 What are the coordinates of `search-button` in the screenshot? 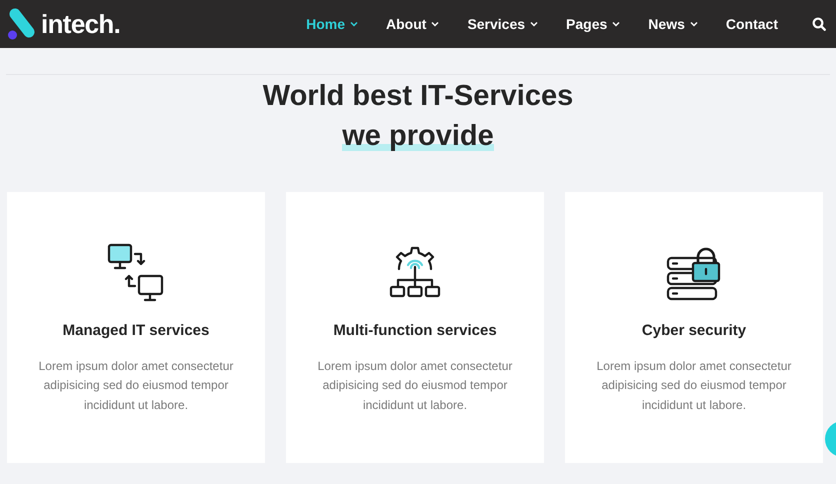 It's located at (819, 24).